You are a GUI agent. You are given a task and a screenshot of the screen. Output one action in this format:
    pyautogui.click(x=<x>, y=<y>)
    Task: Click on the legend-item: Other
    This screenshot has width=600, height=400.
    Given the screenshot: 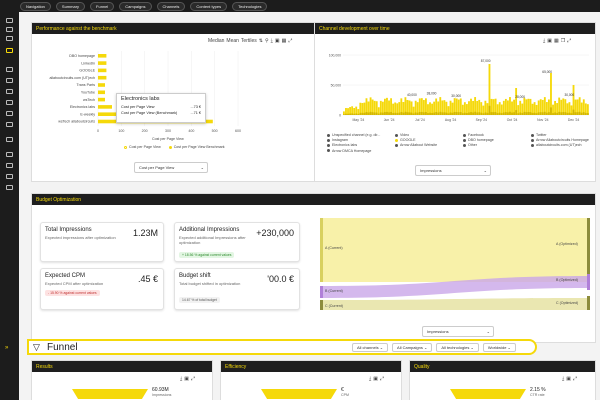 What is the action you would take?
    pyautogui.click(x=470, y=145)
    